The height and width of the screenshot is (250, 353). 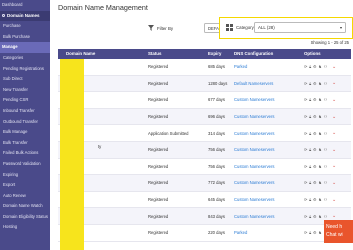 I want to click on sidebar-item-password-validation: Password Validation, so click(x=25, y=164).